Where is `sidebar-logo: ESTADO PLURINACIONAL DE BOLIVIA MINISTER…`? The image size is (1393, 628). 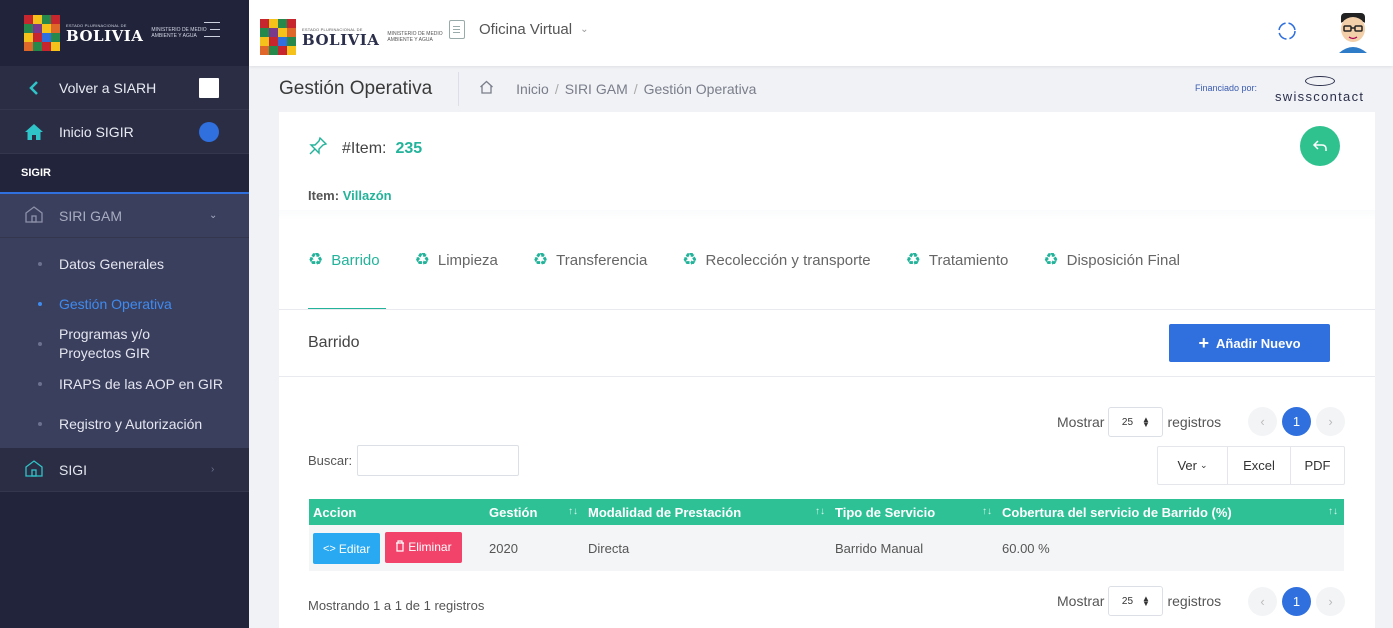 sidebar-logo: ESTADO PLURINACIONAL DE BOLIVIA MINISTER… is located at coordinates (124, 33).